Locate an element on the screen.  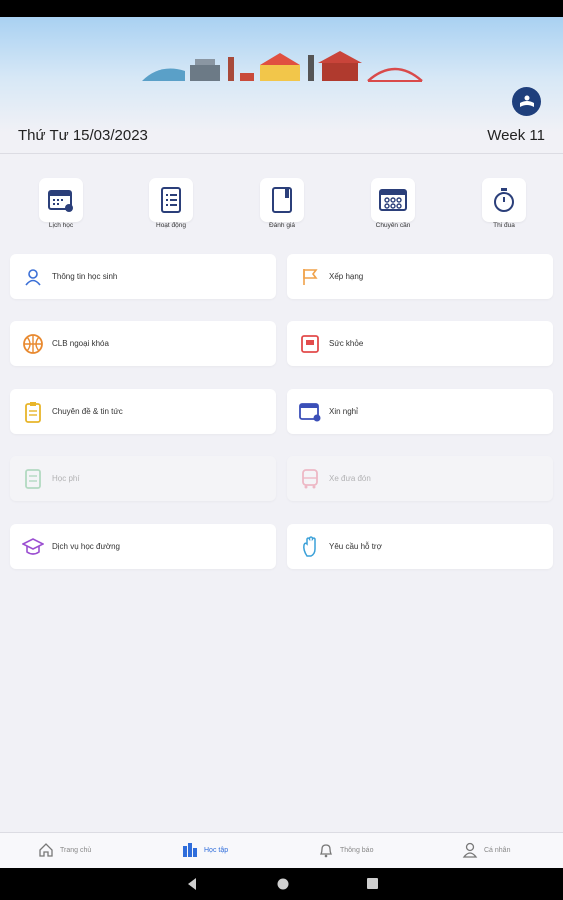
current-date: Thứ Tư 15/03/2023 is located at coordinates (83, 135).